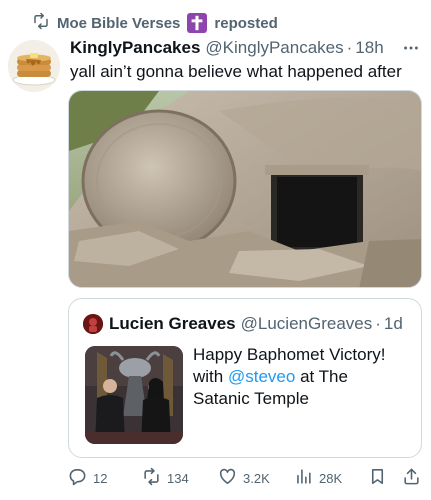 The image size is (431, 500). Describe the element at coordinates (307, 324) in the screenshot. I see `quoted-author-handle: @LucienGreaves` at that location.